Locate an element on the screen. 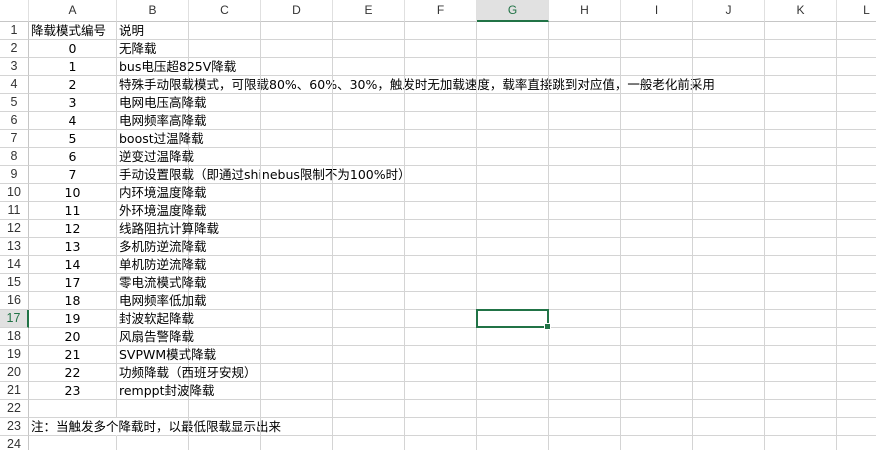 The width and height of the screenshot is (876, 450). column-header-a: A is located at coordinates (73, 11).